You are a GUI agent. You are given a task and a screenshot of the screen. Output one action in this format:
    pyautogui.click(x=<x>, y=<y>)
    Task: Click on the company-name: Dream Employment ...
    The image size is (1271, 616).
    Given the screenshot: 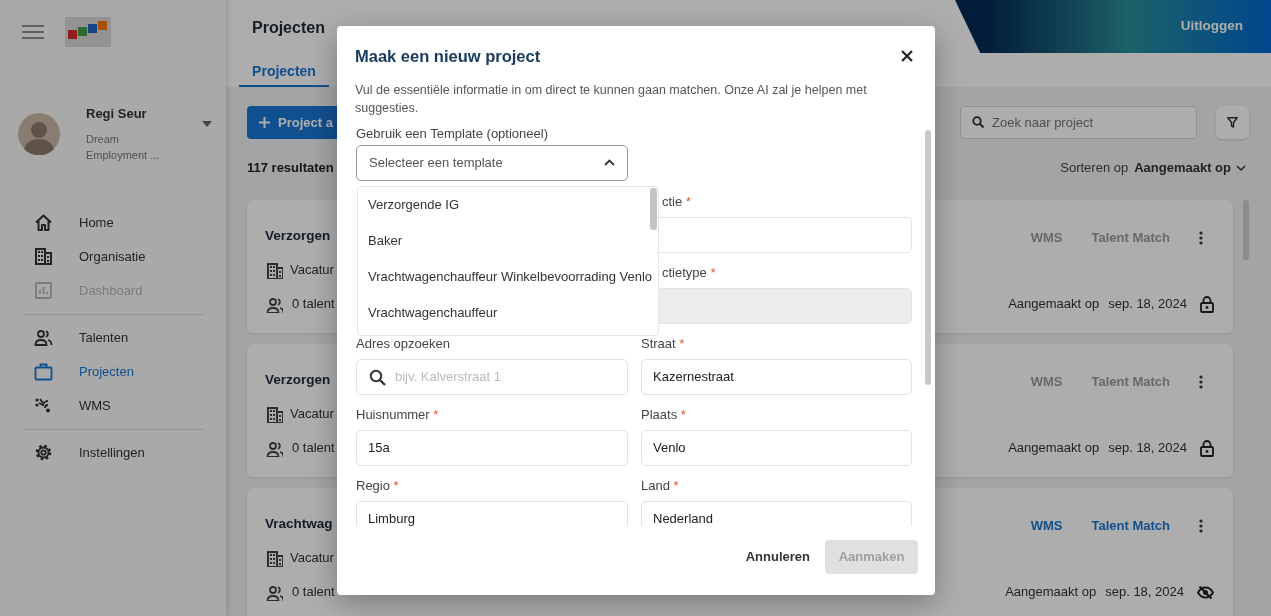 What is the action you would take?
    pyautogui.click(x=123, y=147)
    